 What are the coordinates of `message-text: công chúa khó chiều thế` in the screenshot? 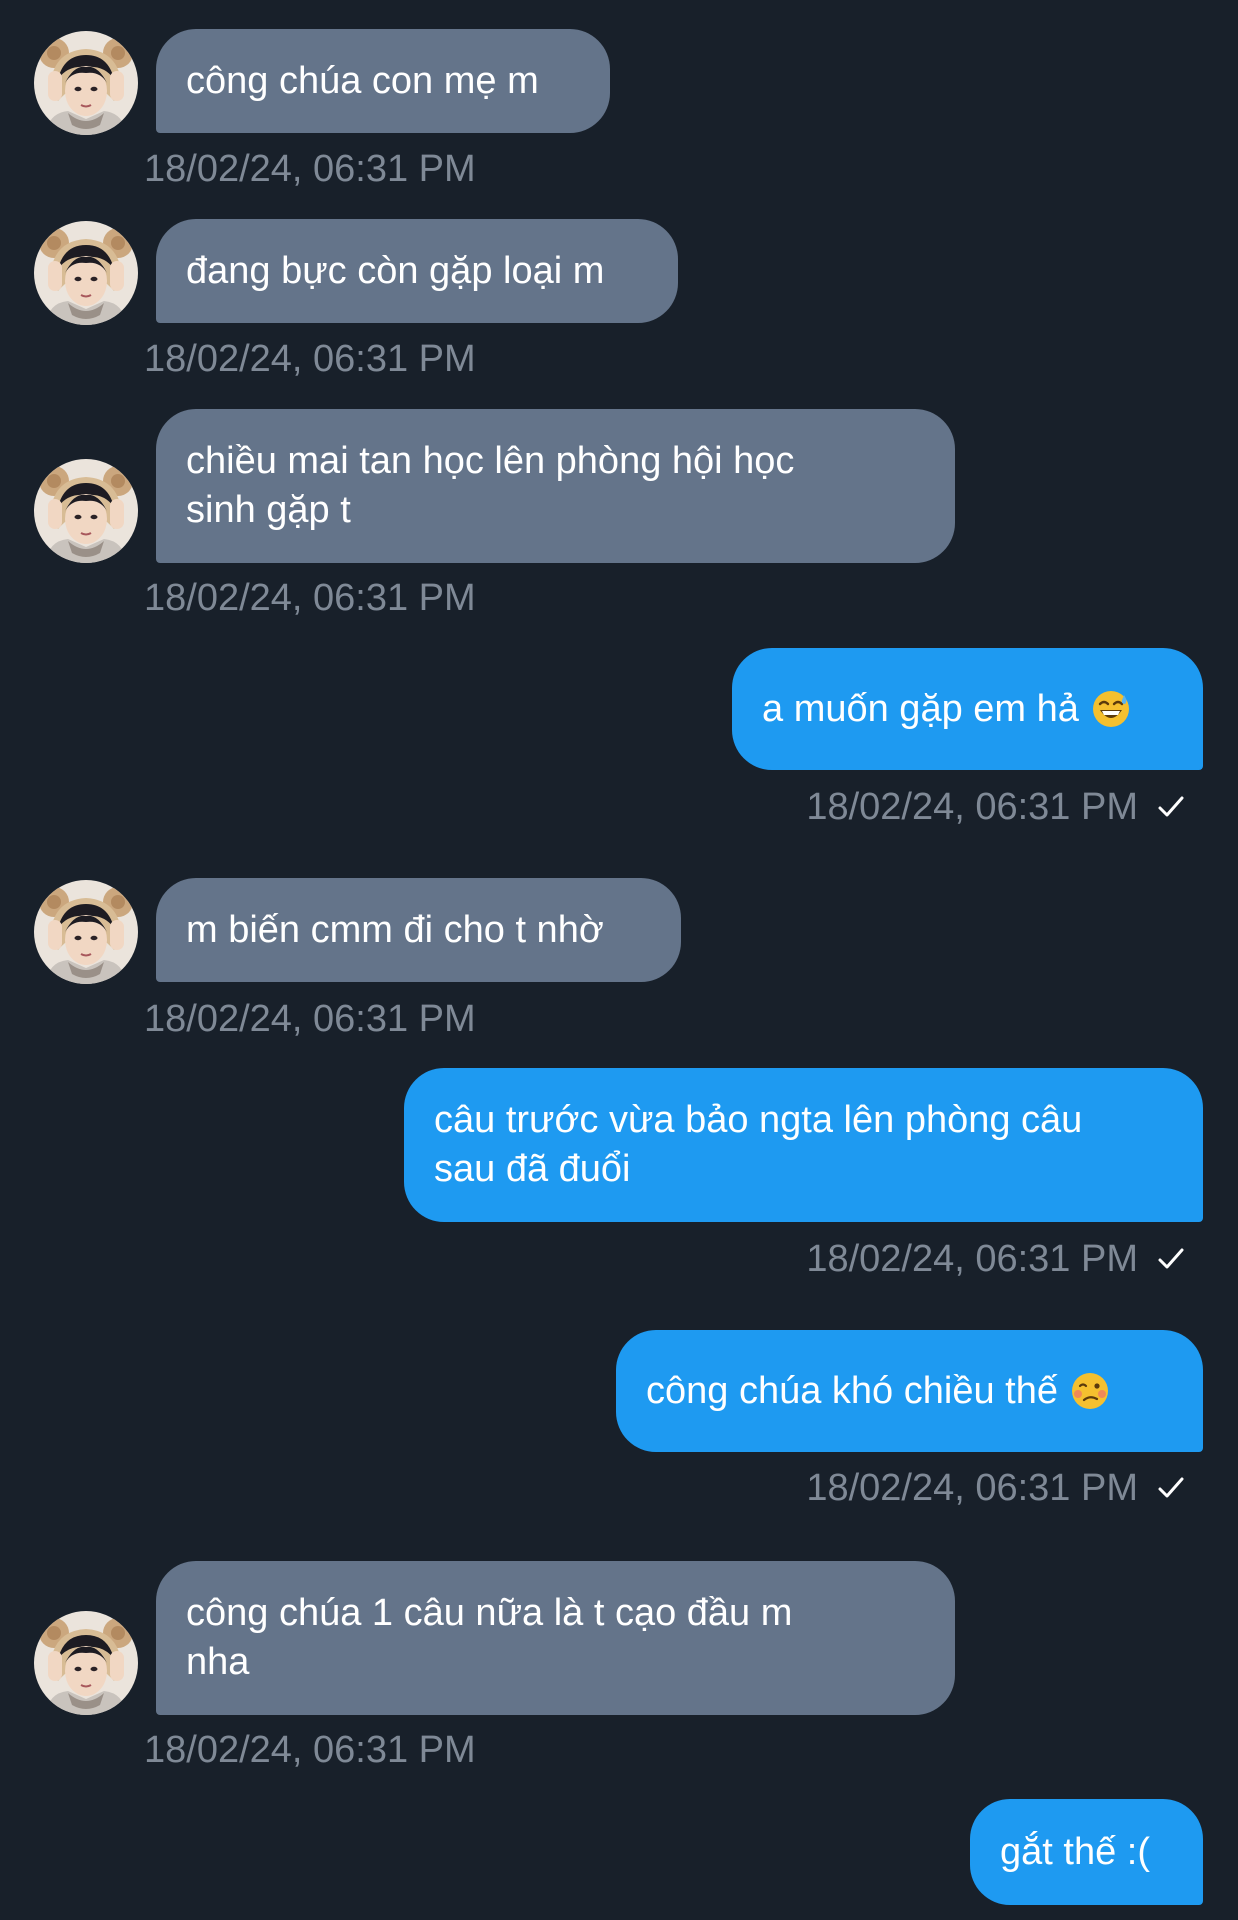 It's located at (852, 1390).